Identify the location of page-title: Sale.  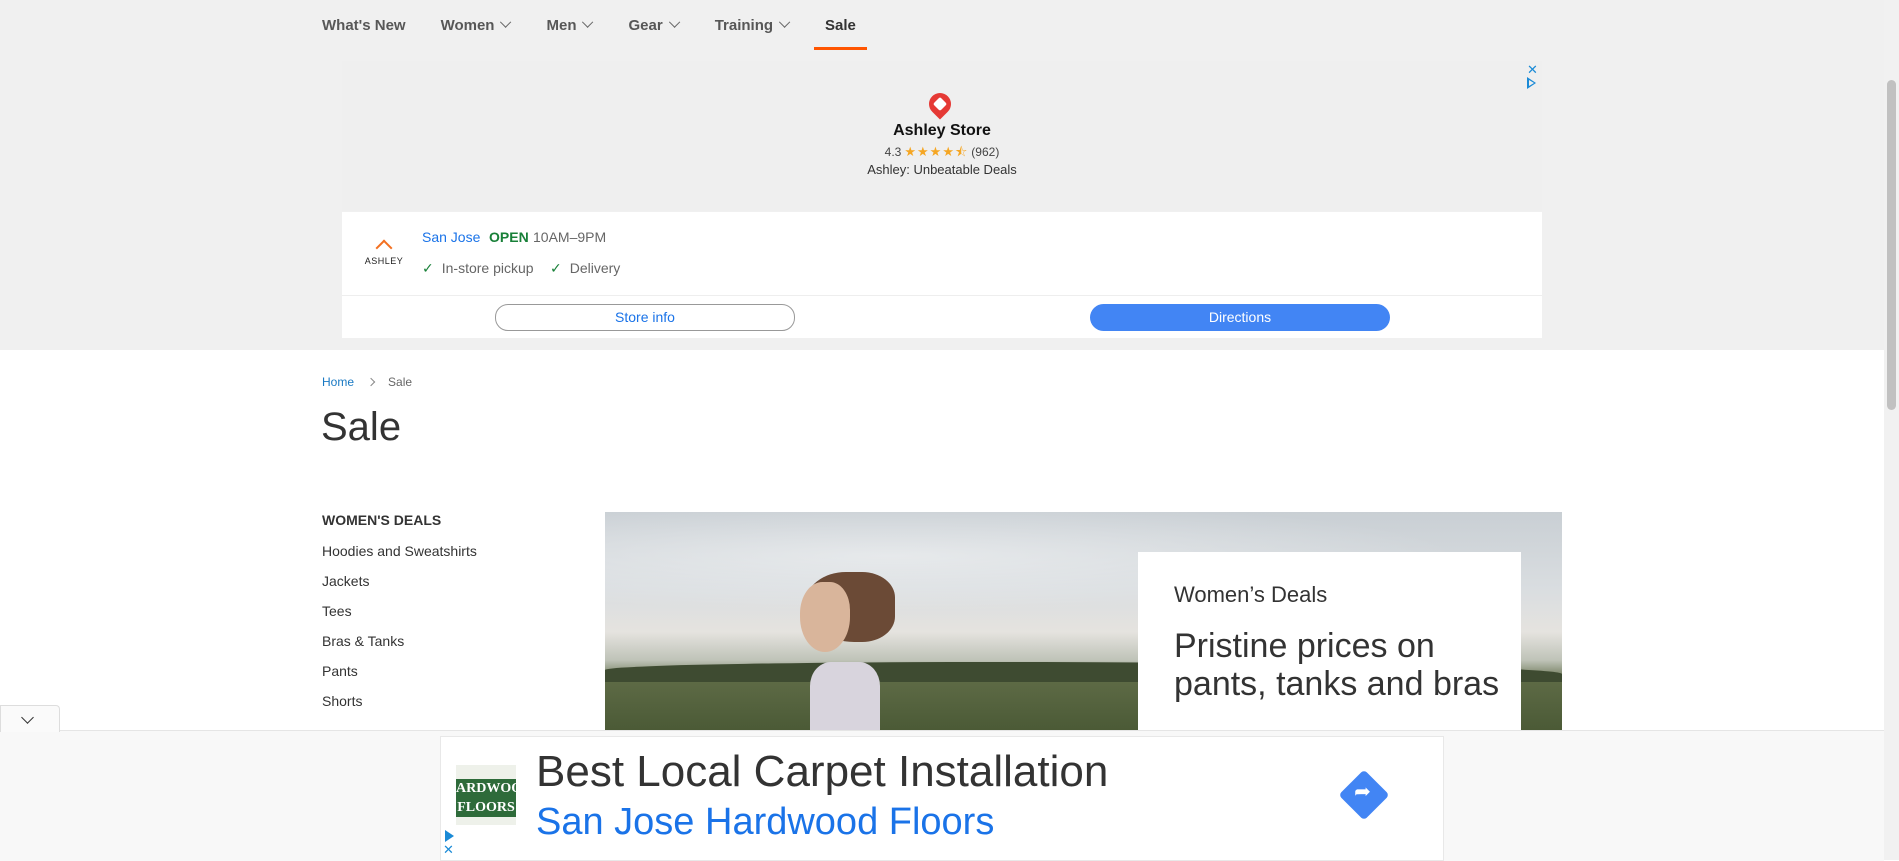
(361, 427).